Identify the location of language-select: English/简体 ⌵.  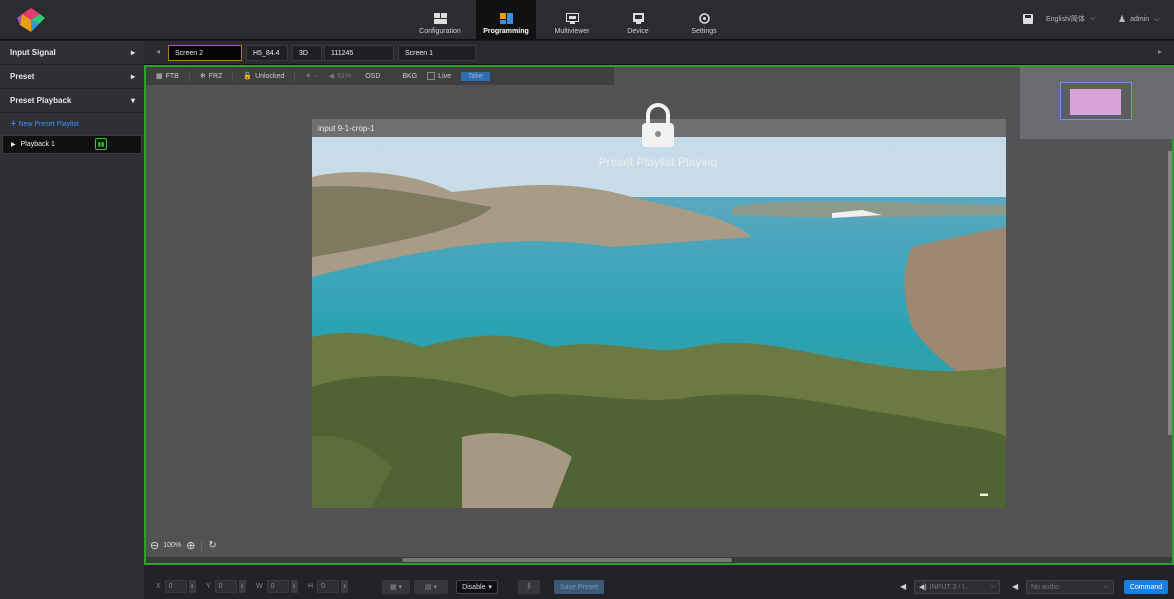
(1070, 19).